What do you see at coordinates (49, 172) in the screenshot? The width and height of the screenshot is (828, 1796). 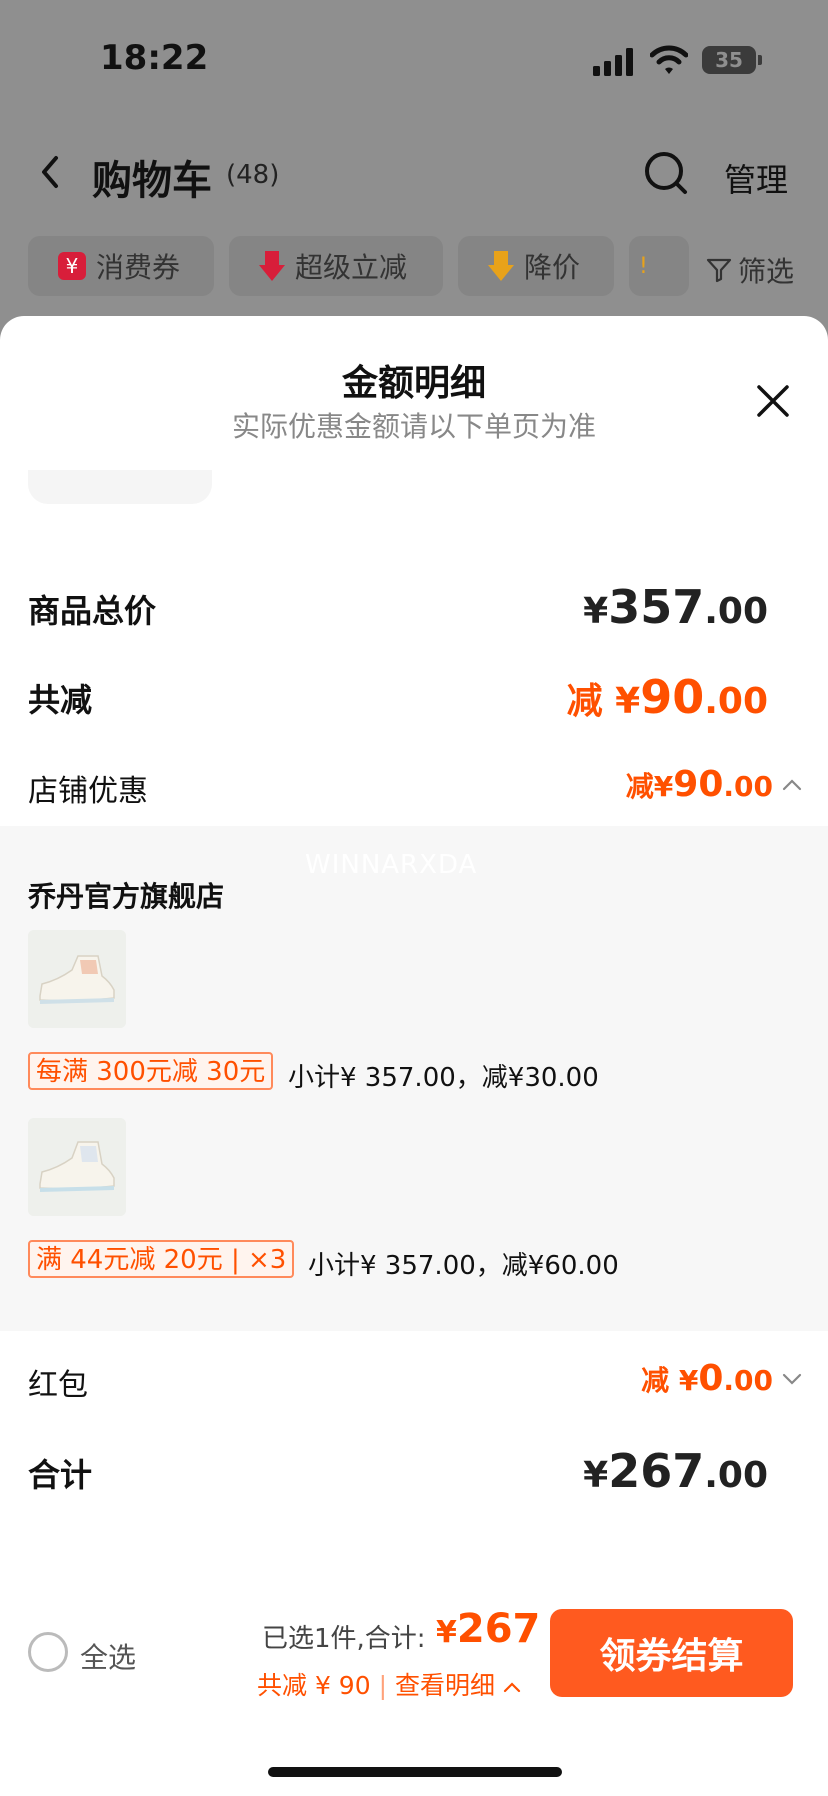 I see `back-icon` at bounding box center [49, 172].